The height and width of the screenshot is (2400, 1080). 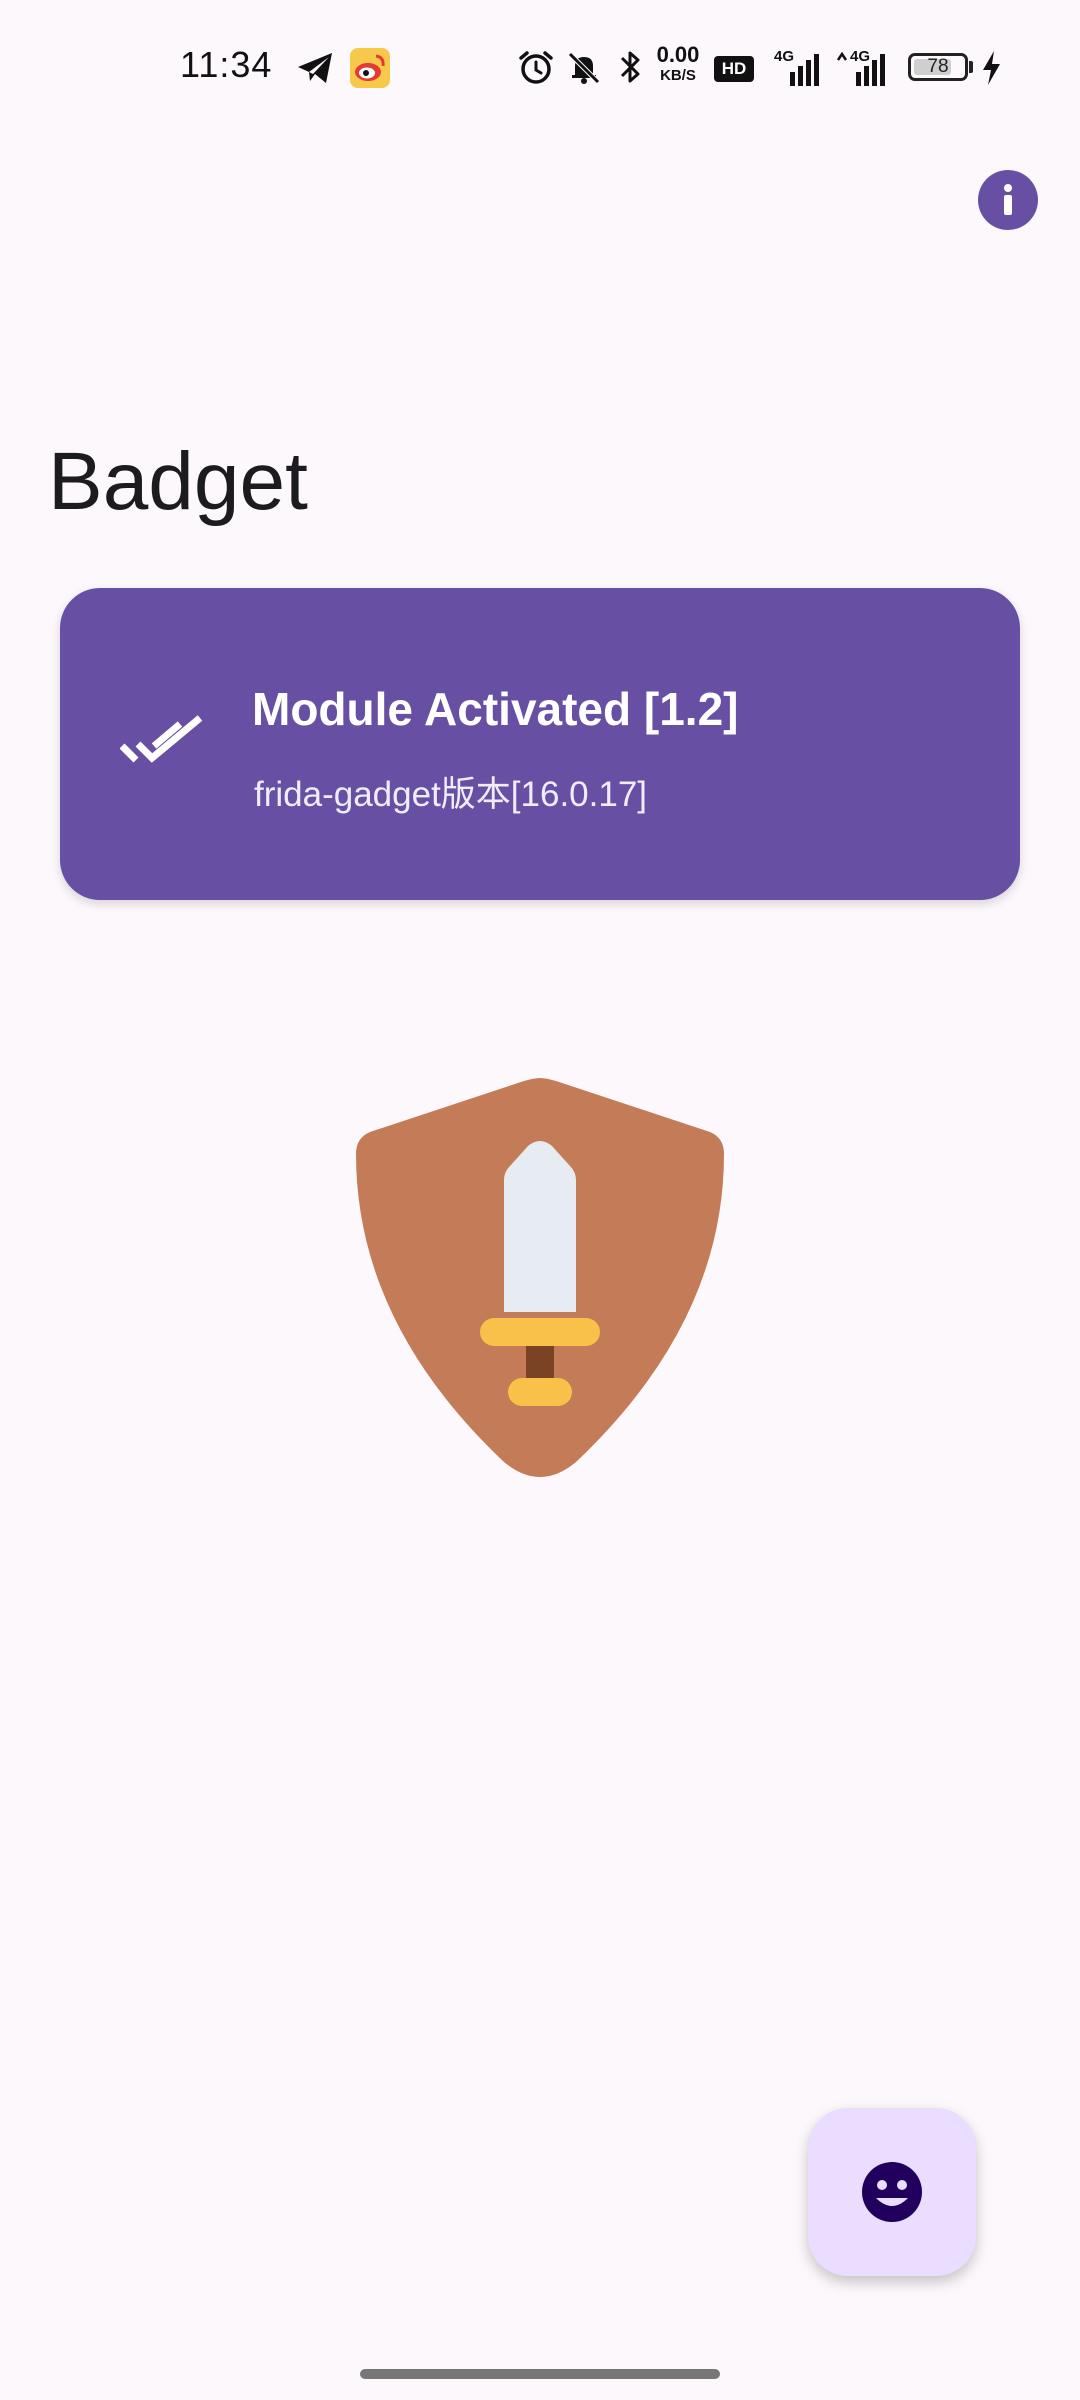 What do you see at coordinates (860, 56) in the screenshot?
I see `signal2-network-type: 4G` at bounding box center [860, 56].